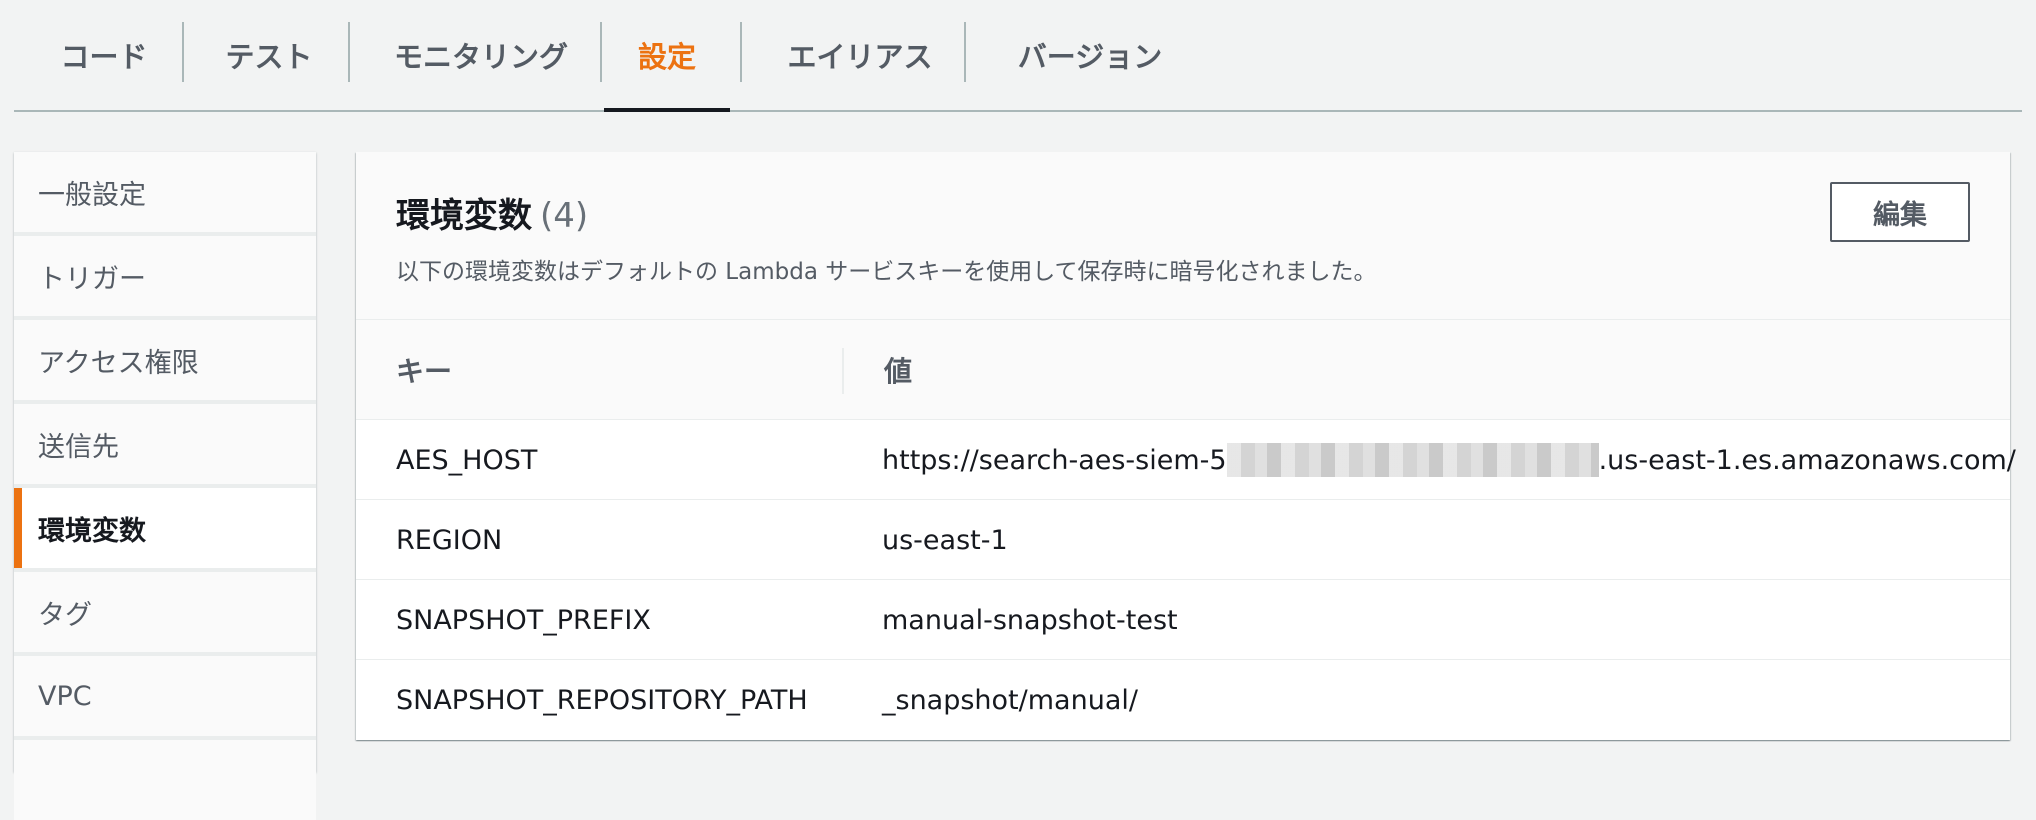 The image size is (2036, 820). Describe the element at coordinates (449, 540) in the screenshot. I see `variable-key: REGION` at that location.